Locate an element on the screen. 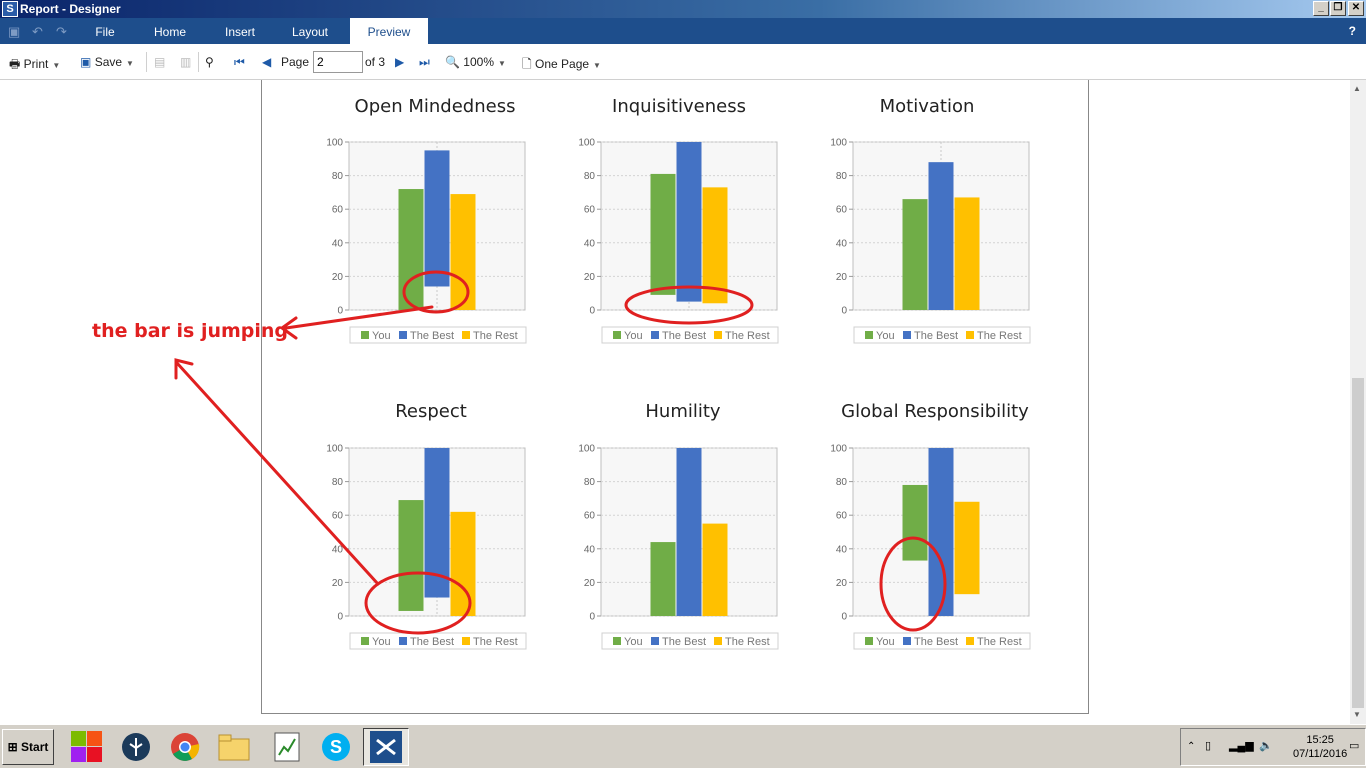 The height and width of the screenshot is (768, 1366). chrome-icon is located at coordinates (185, 747).